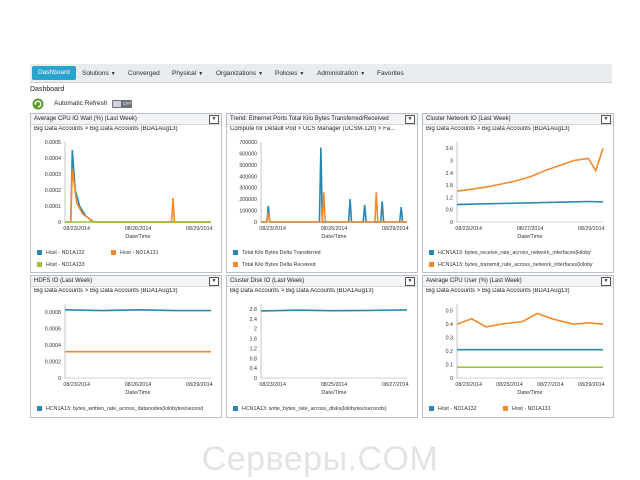  Describe the element at coordinates (117, 104) in the screenshot. I see `toggle-knob` at that location.